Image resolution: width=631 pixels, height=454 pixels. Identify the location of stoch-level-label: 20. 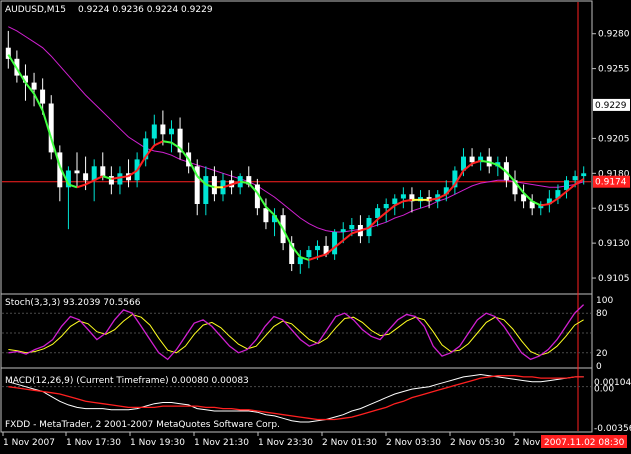
(602, 354).